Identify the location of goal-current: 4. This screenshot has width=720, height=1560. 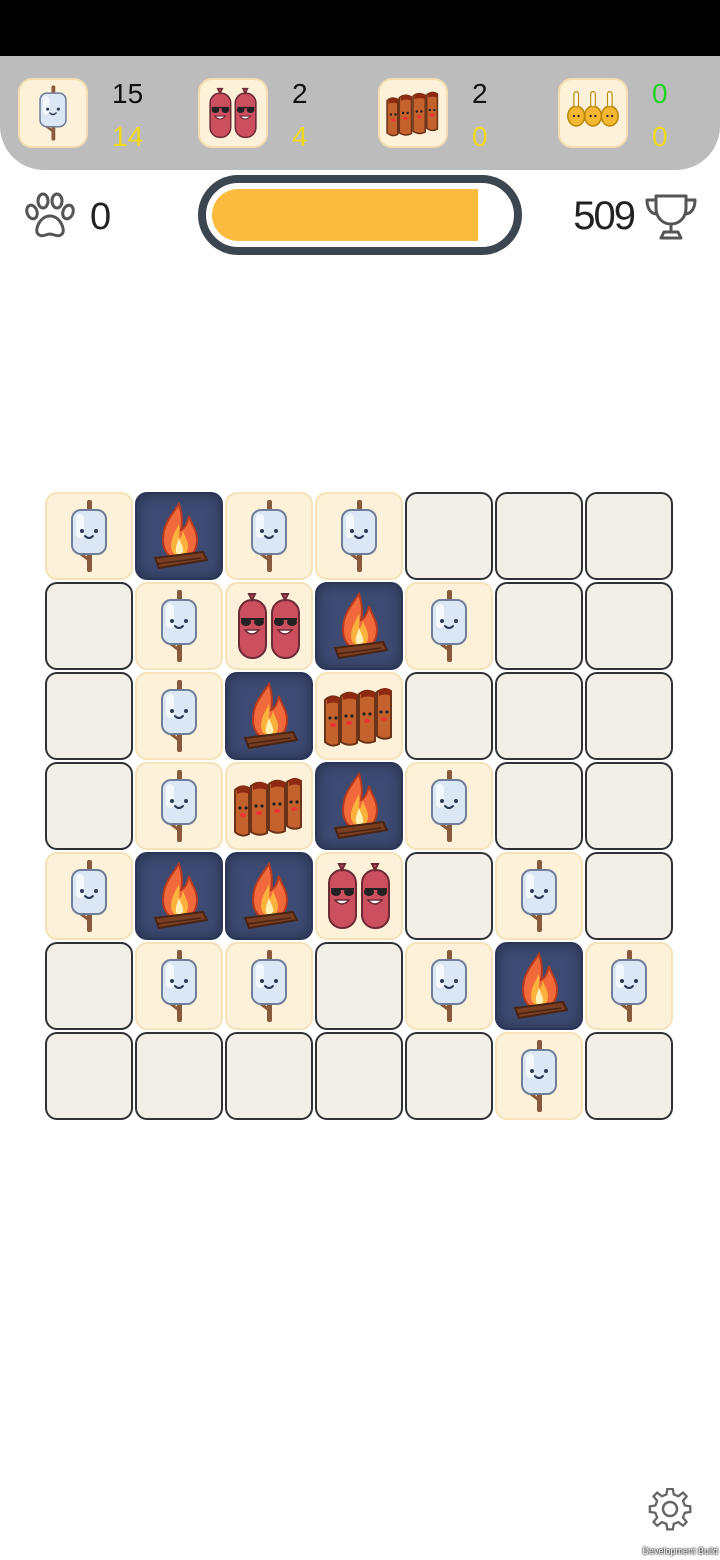
(300, 136).